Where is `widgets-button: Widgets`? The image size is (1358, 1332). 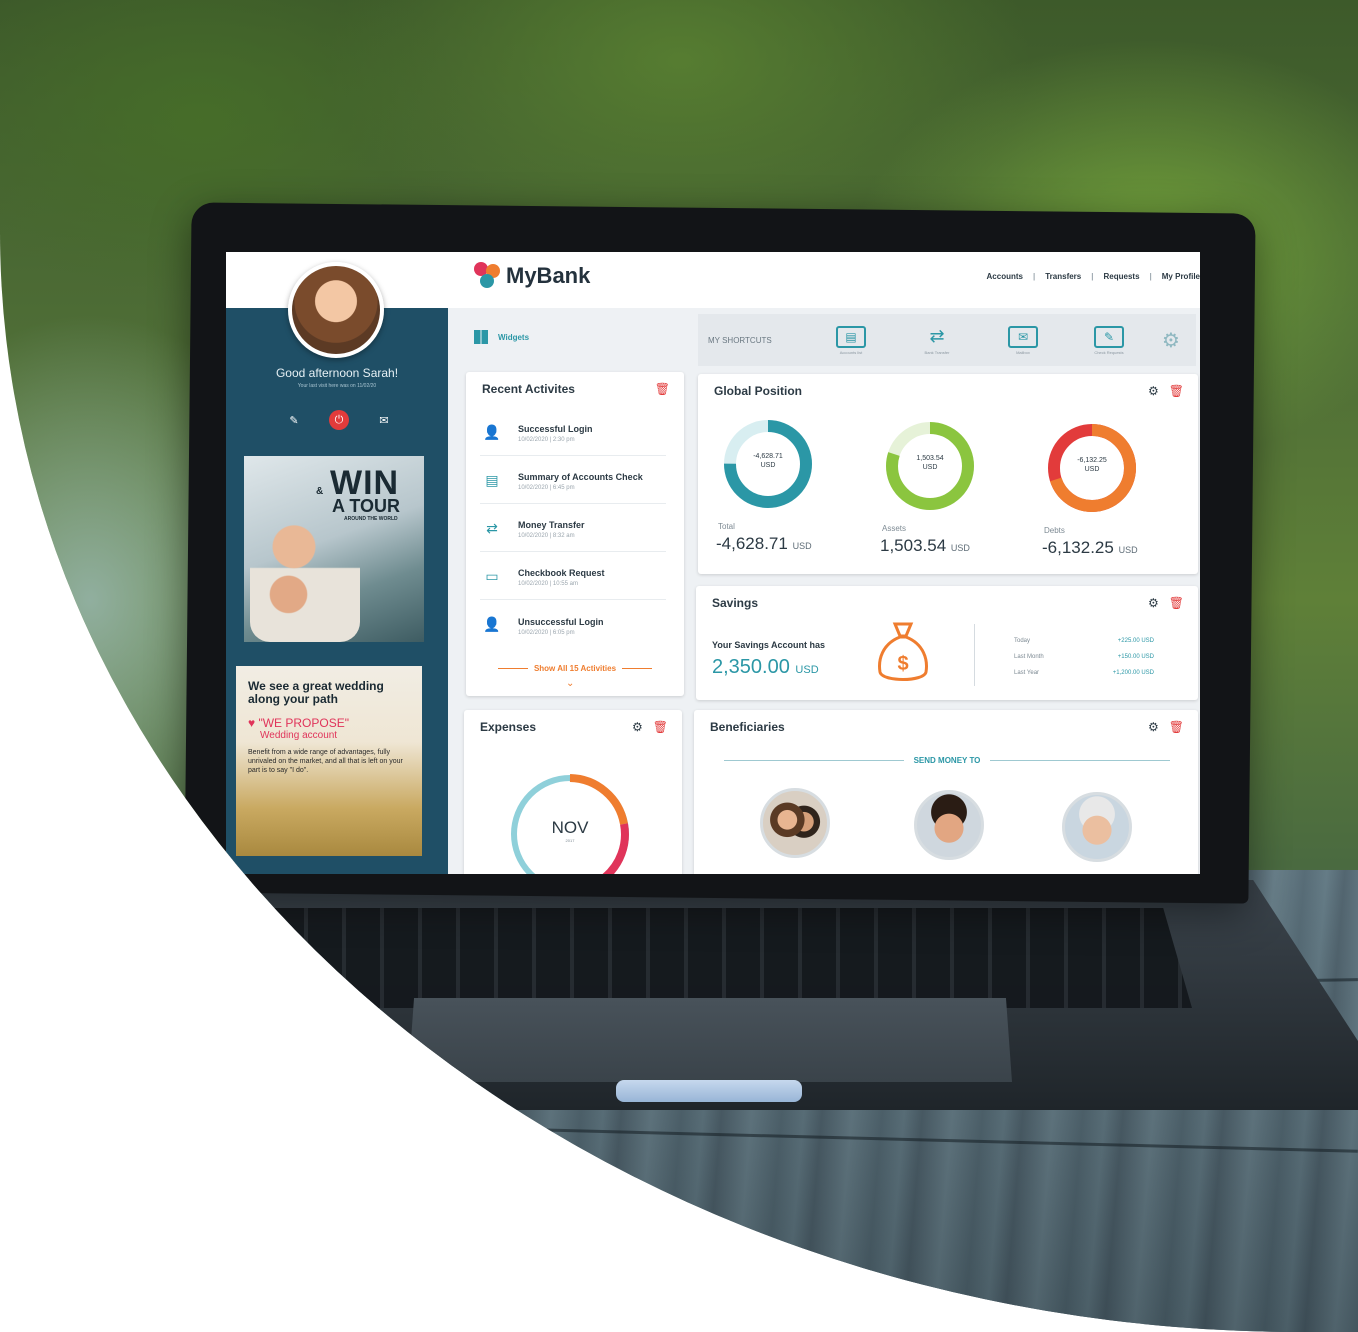 widgets-button: Widgets is located at coordinates (501, 337).